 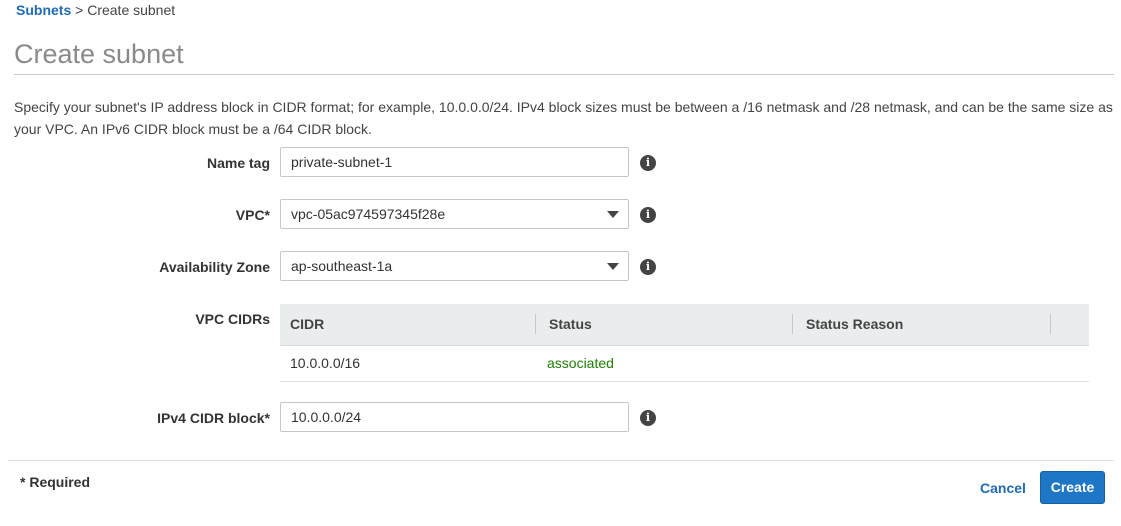 I want to click on page-title: Create subnet, so click(x=99, y=54).